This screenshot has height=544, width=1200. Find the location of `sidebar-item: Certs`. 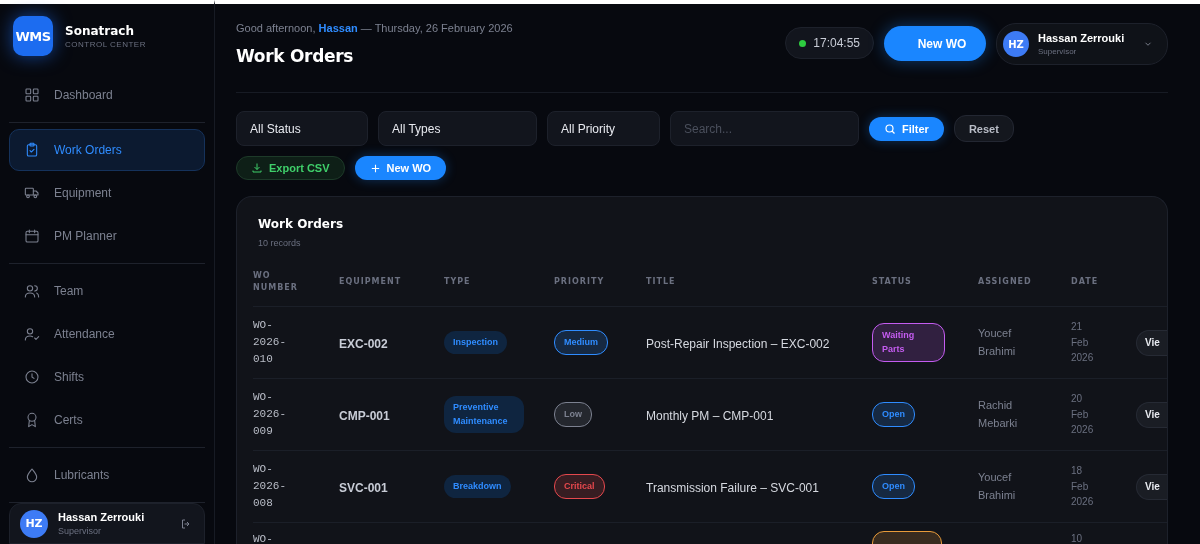

sidebar-item: Certs is located at coordinates (107, 420).